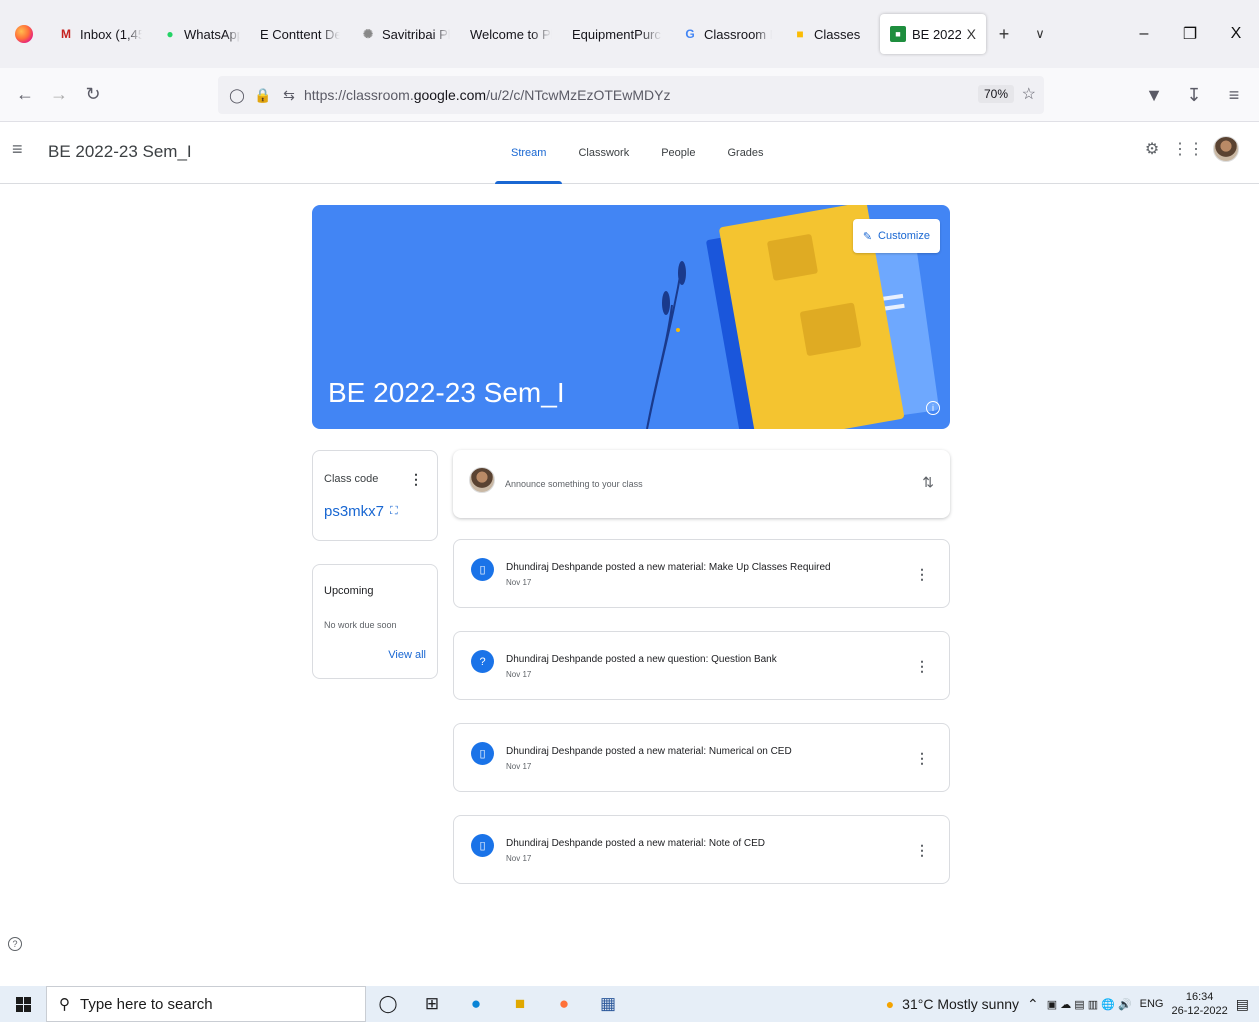 The width and height of the screenshot is (1259, 1022). What do you see at coordinates (1004, 34) in the screenshot?
I see `new-tab-button: +` at bounding box center [1004, 34].